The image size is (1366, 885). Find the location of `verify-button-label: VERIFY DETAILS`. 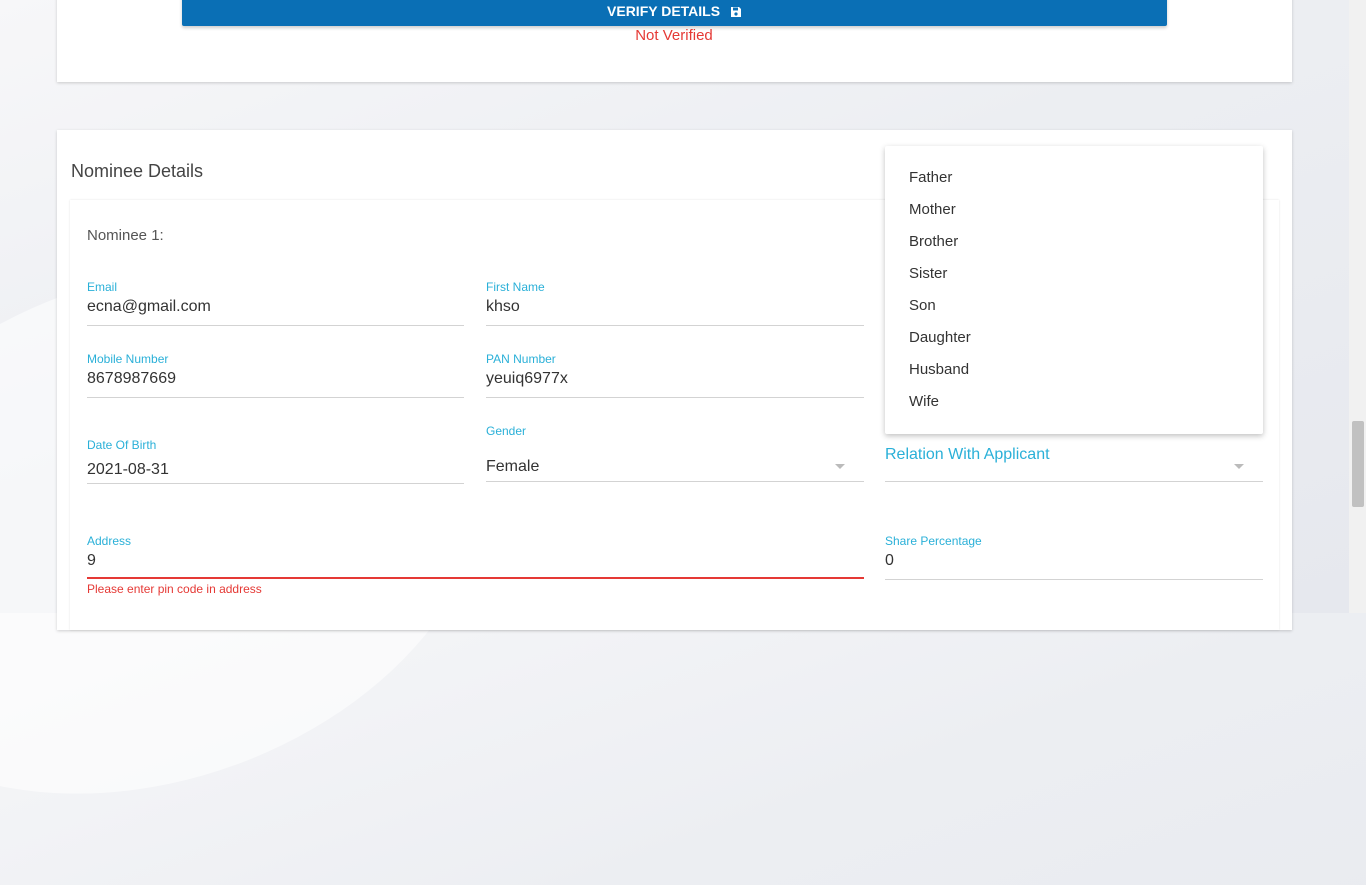

verify-button-label: VERIFY DETAILS is located at coordinates (664, 10).